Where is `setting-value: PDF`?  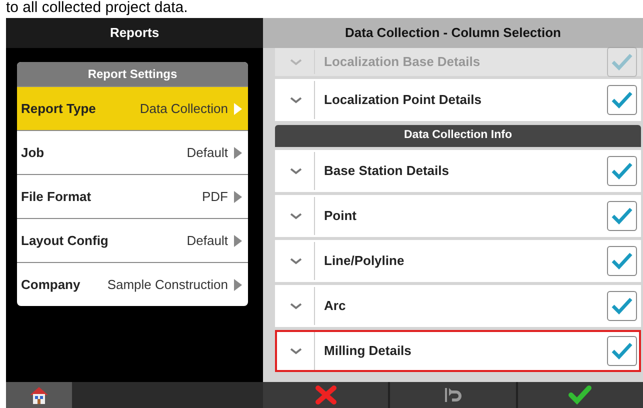
setting-value: PDF is located at coordinates (215, 197).